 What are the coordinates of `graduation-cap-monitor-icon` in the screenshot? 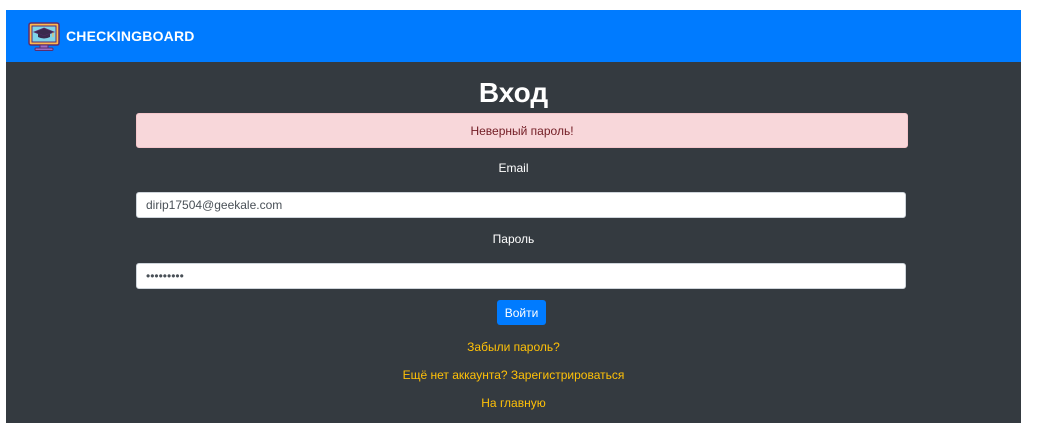 It's located at (44, 36).